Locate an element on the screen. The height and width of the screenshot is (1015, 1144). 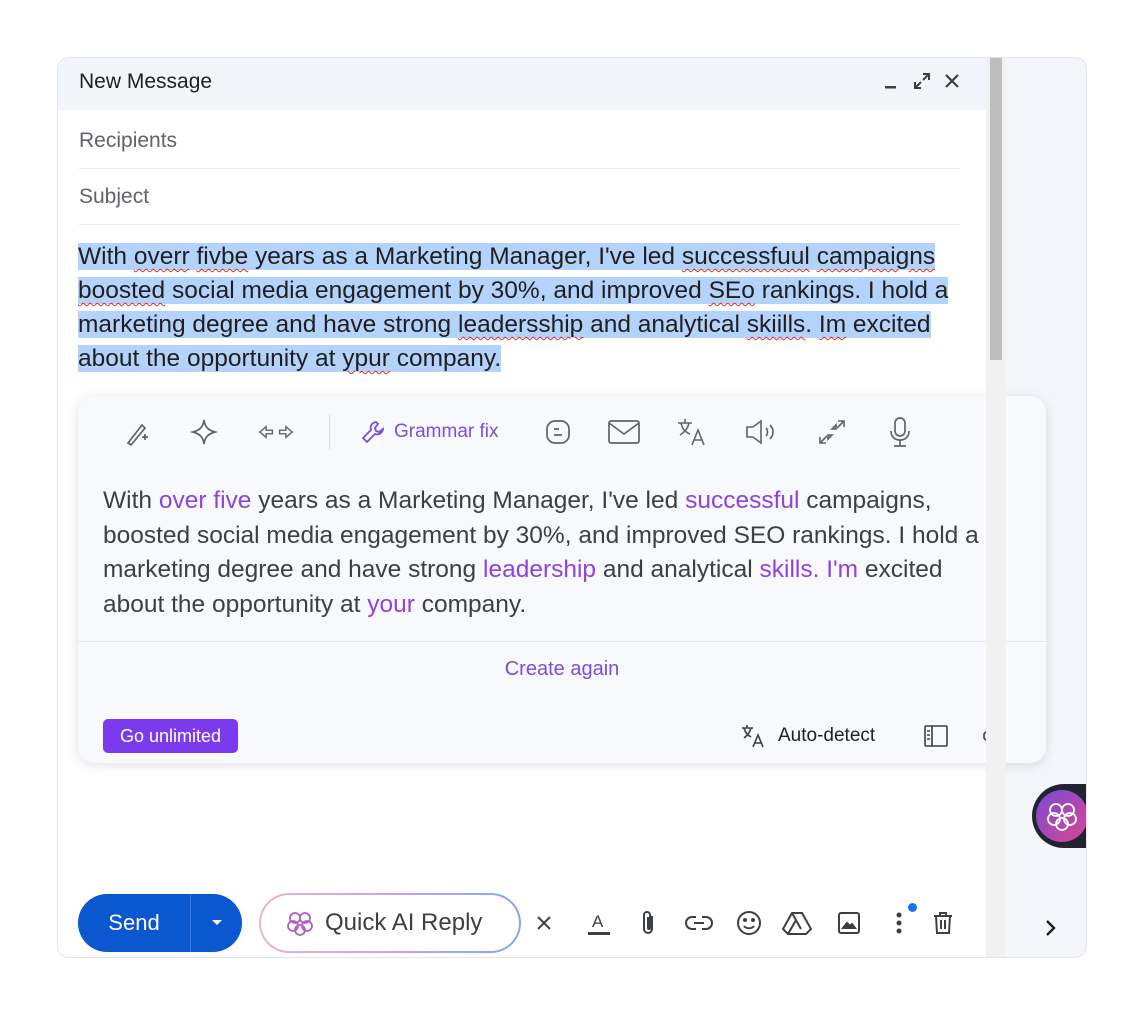
sparkle-icon is located at coordinates (204, 432).